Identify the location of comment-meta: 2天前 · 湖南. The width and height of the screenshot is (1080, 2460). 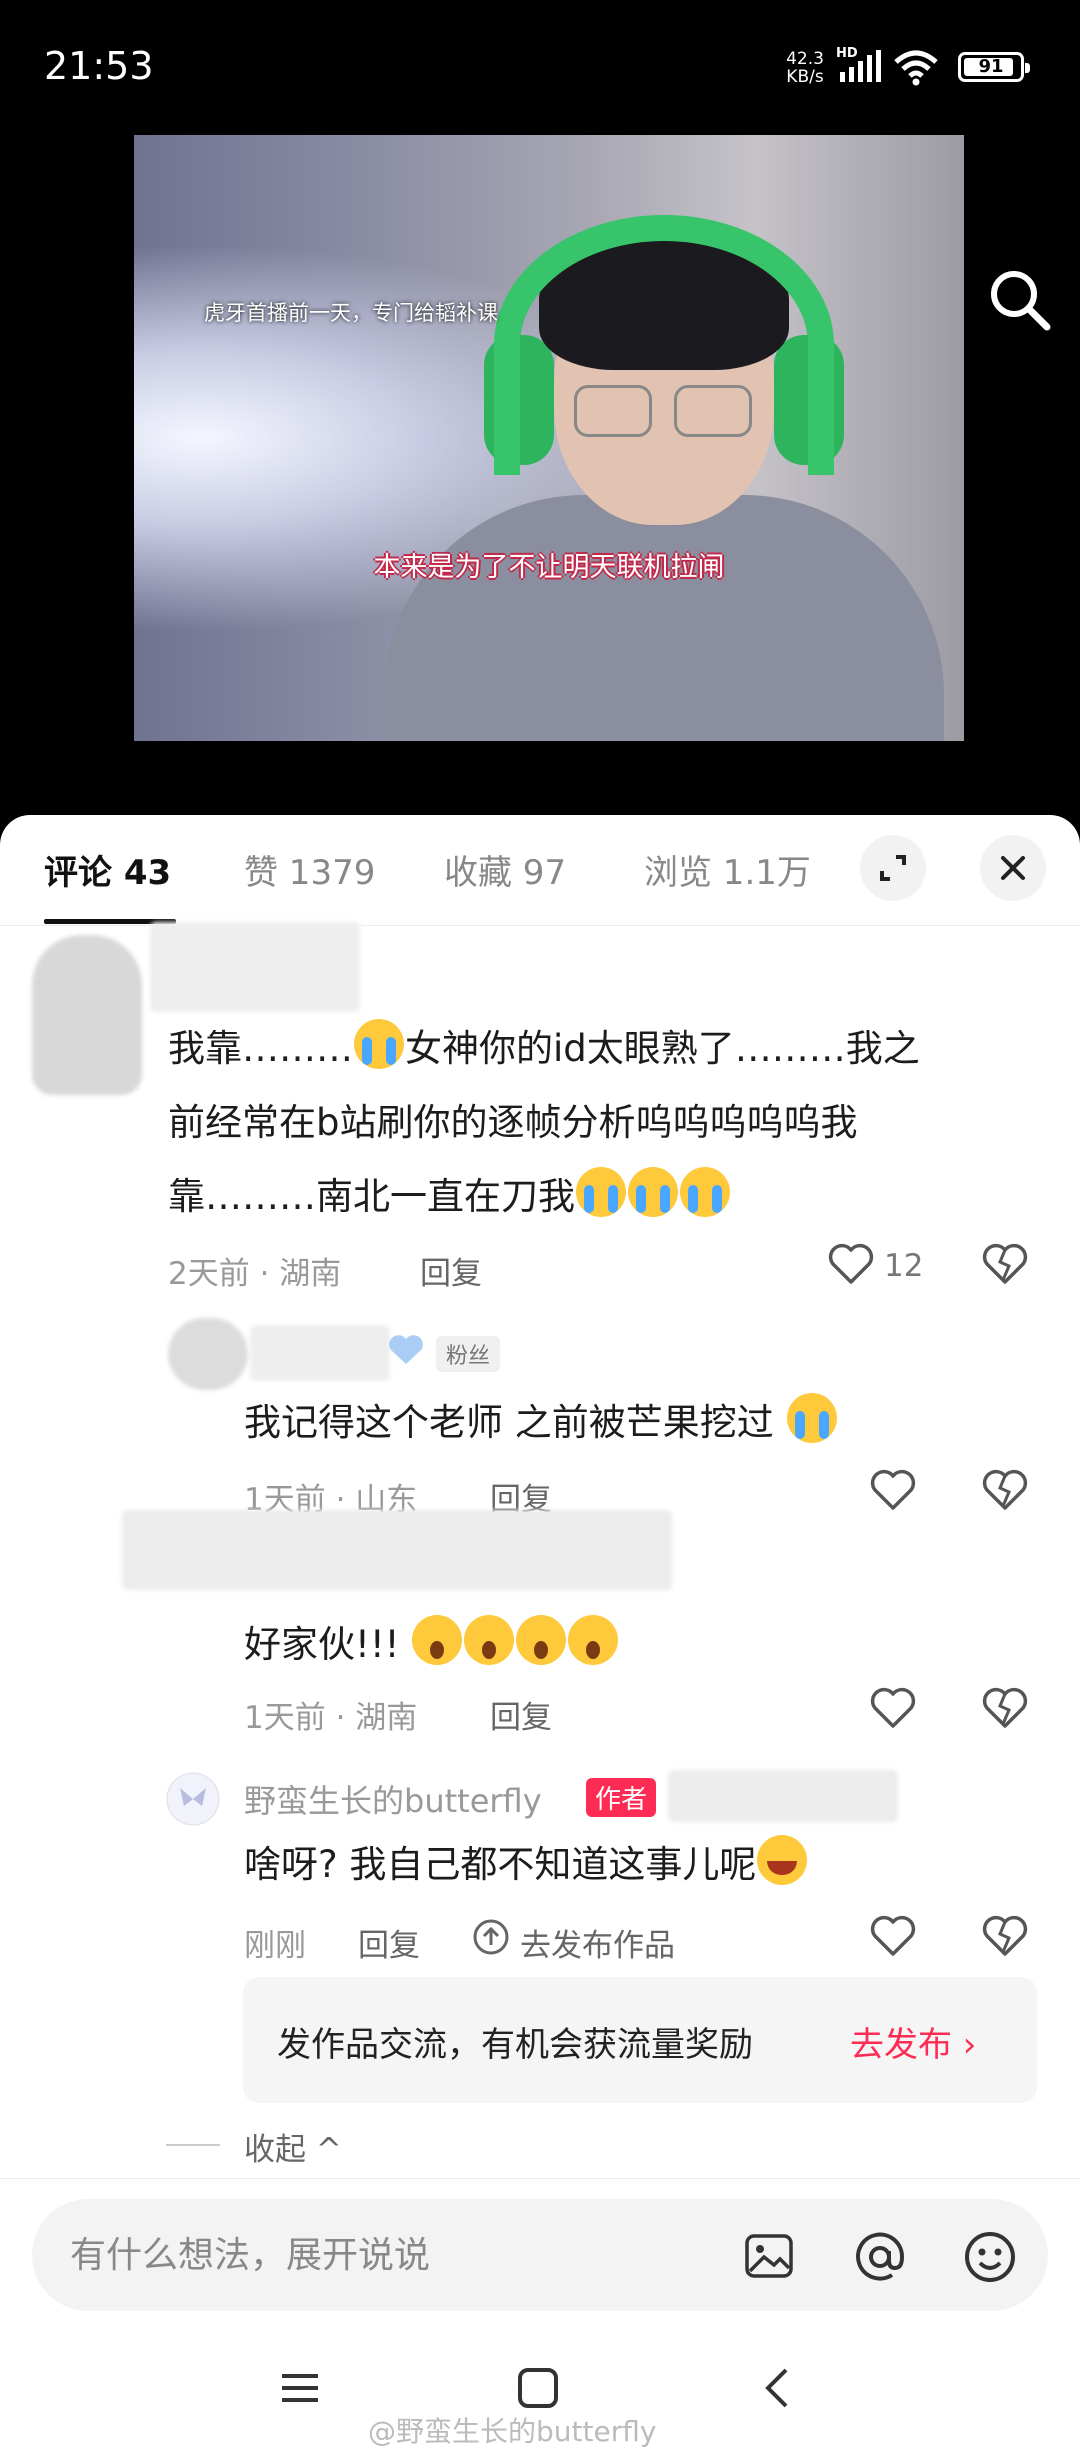
(255, 1274).